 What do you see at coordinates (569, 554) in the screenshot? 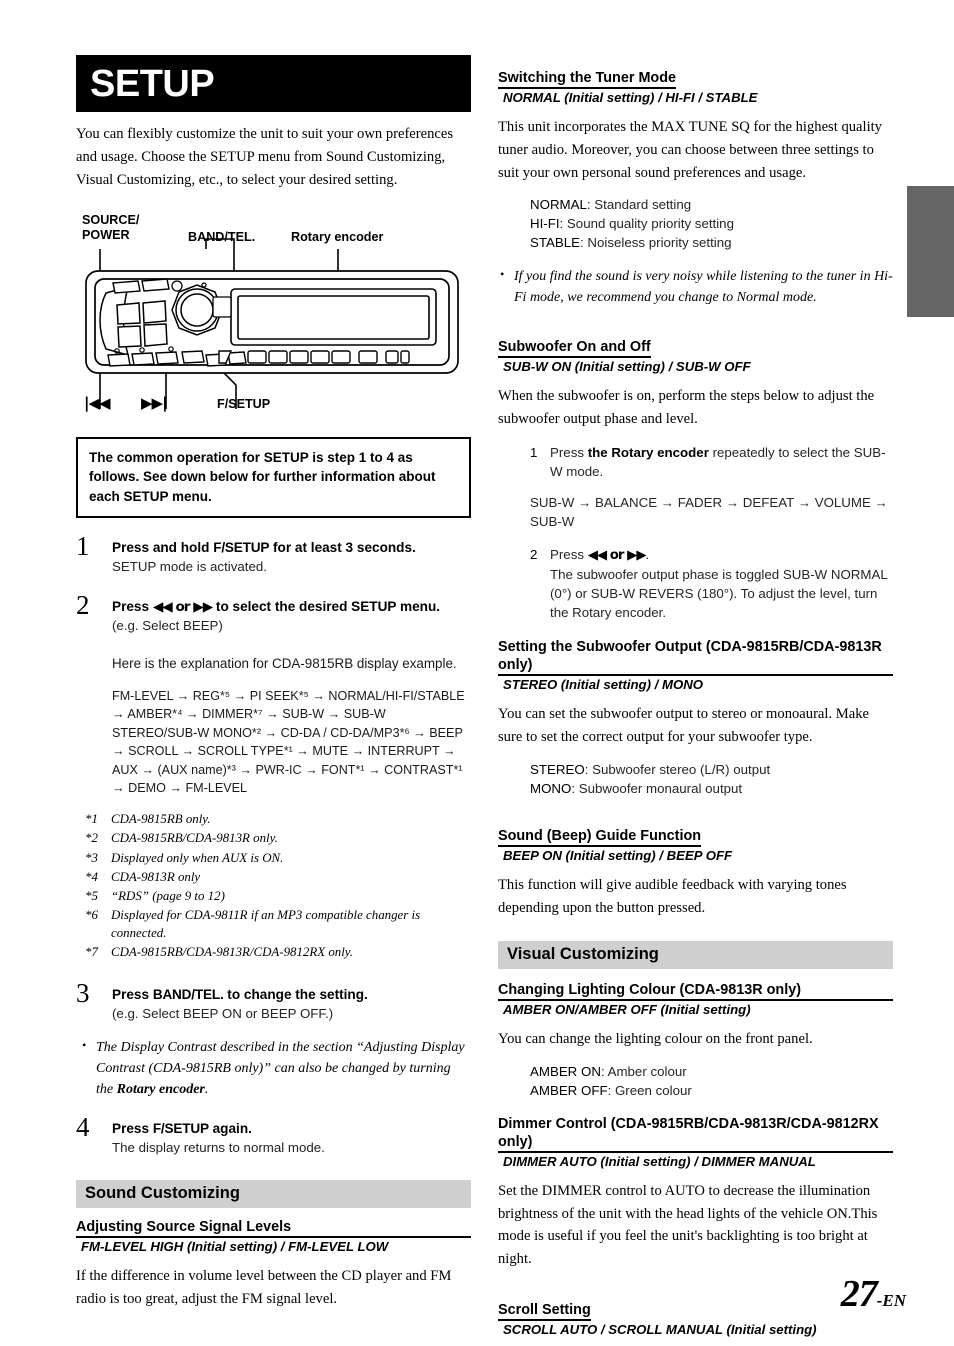
I see `subwoofer-substep-2-pre: Press` at bounding box center [569, 554].